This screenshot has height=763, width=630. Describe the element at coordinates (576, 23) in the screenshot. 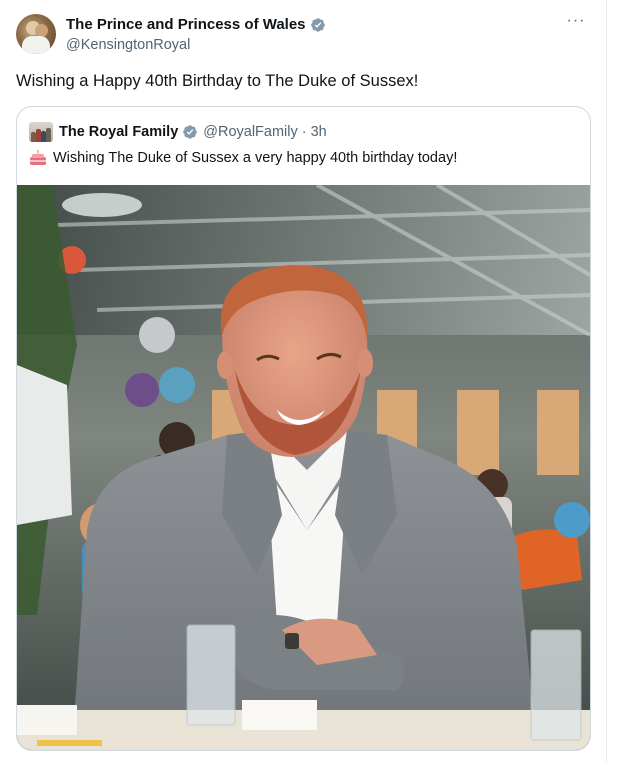

I see `more-options-icon: ···` at that location.